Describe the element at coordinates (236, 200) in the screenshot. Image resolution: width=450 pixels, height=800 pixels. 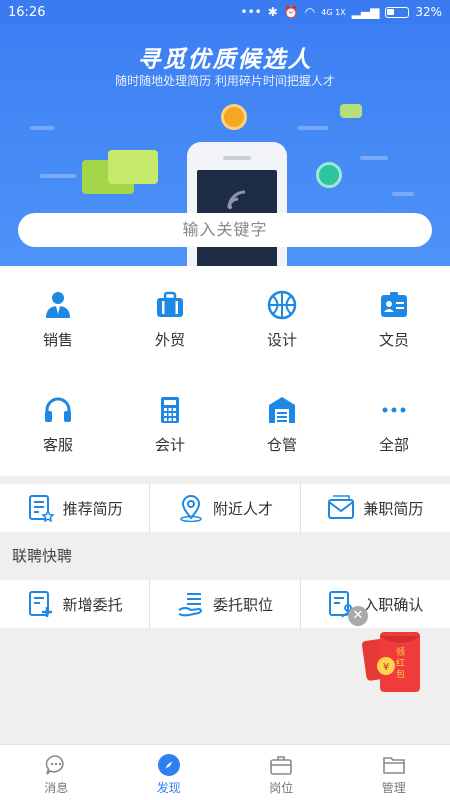
I see `wifi-icon` at that location.